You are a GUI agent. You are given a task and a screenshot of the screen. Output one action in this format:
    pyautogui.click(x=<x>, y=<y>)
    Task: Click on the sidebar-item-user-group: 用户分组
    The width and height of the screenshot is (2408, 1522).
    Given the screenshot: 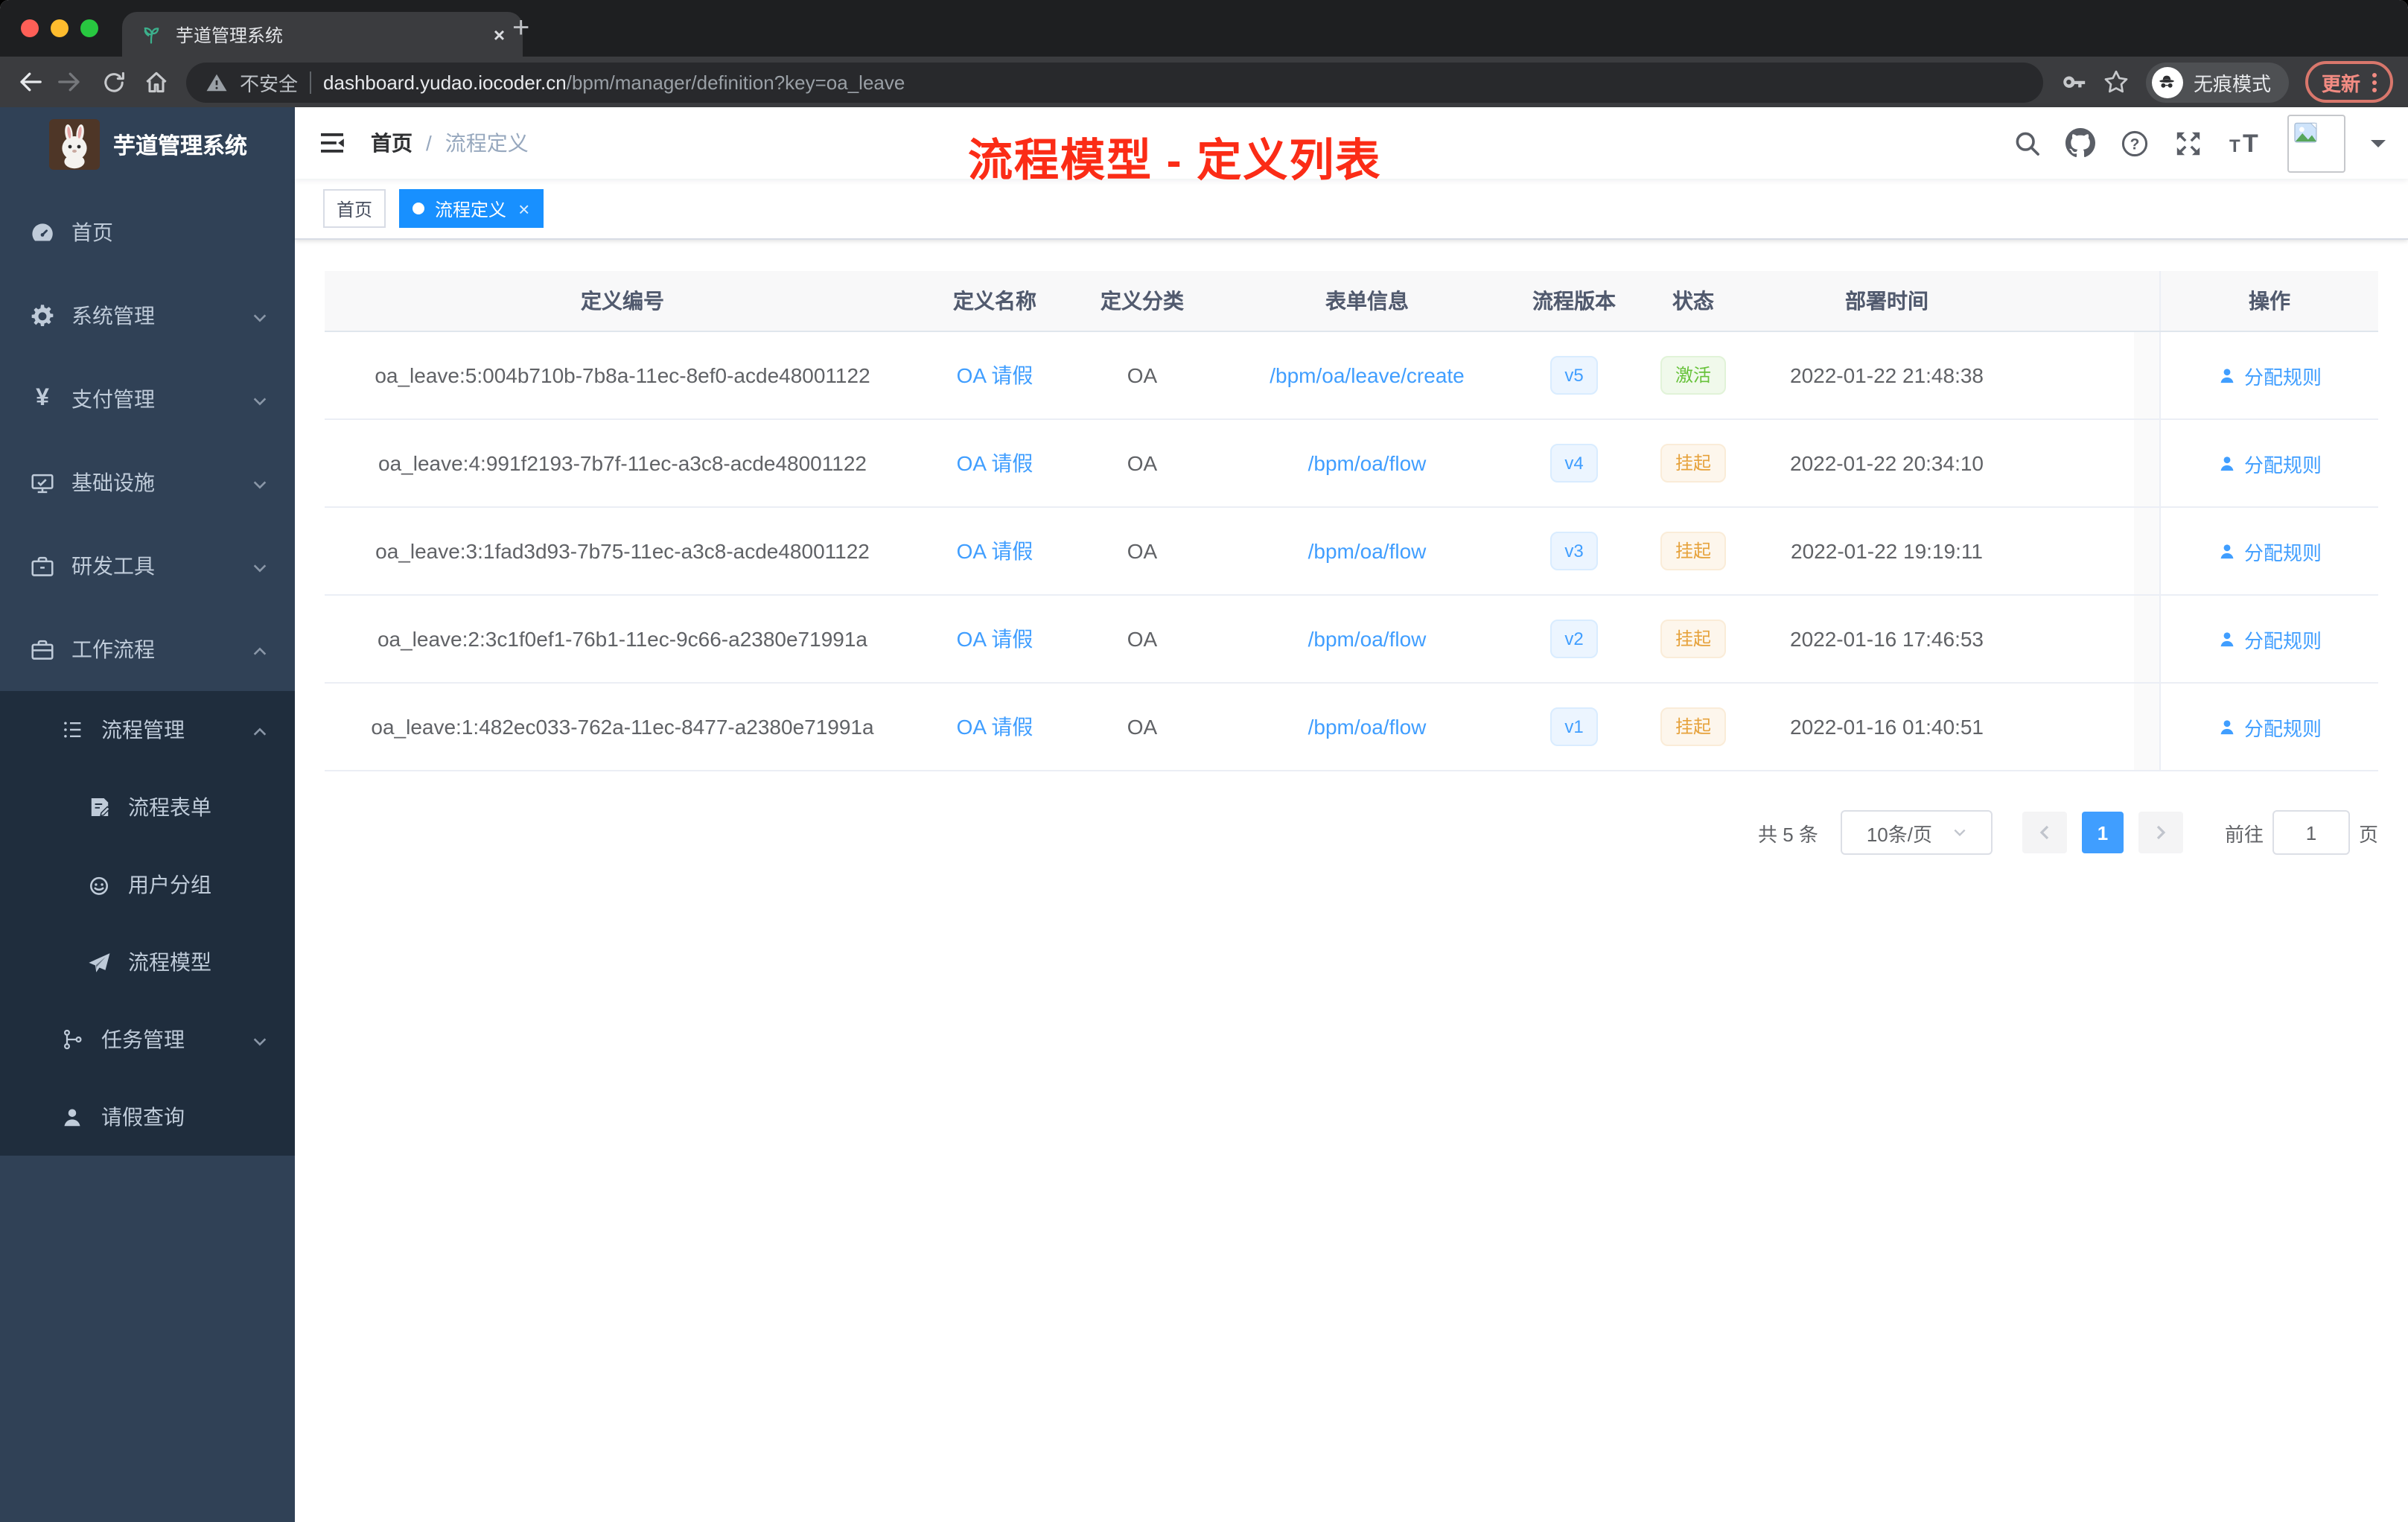 What is the action you would take?
    pyautogui.click(x=147, y=884)
    